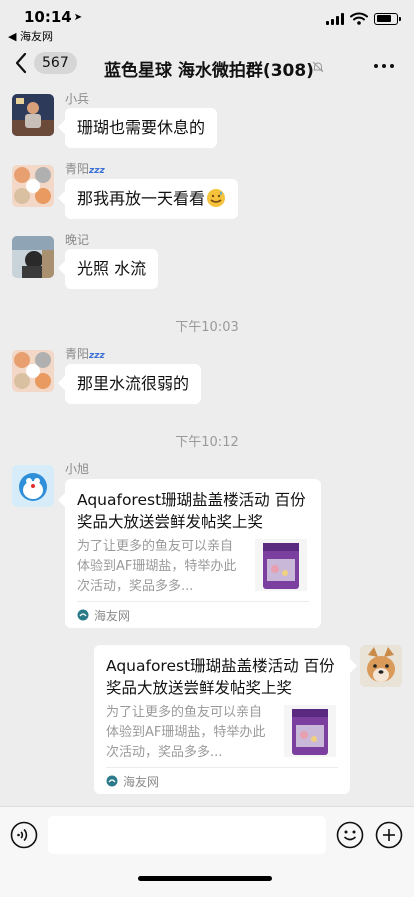  Describe the element at coordinates (318, 67) in the screenshot. I see `mute-bell-icon` at that location.